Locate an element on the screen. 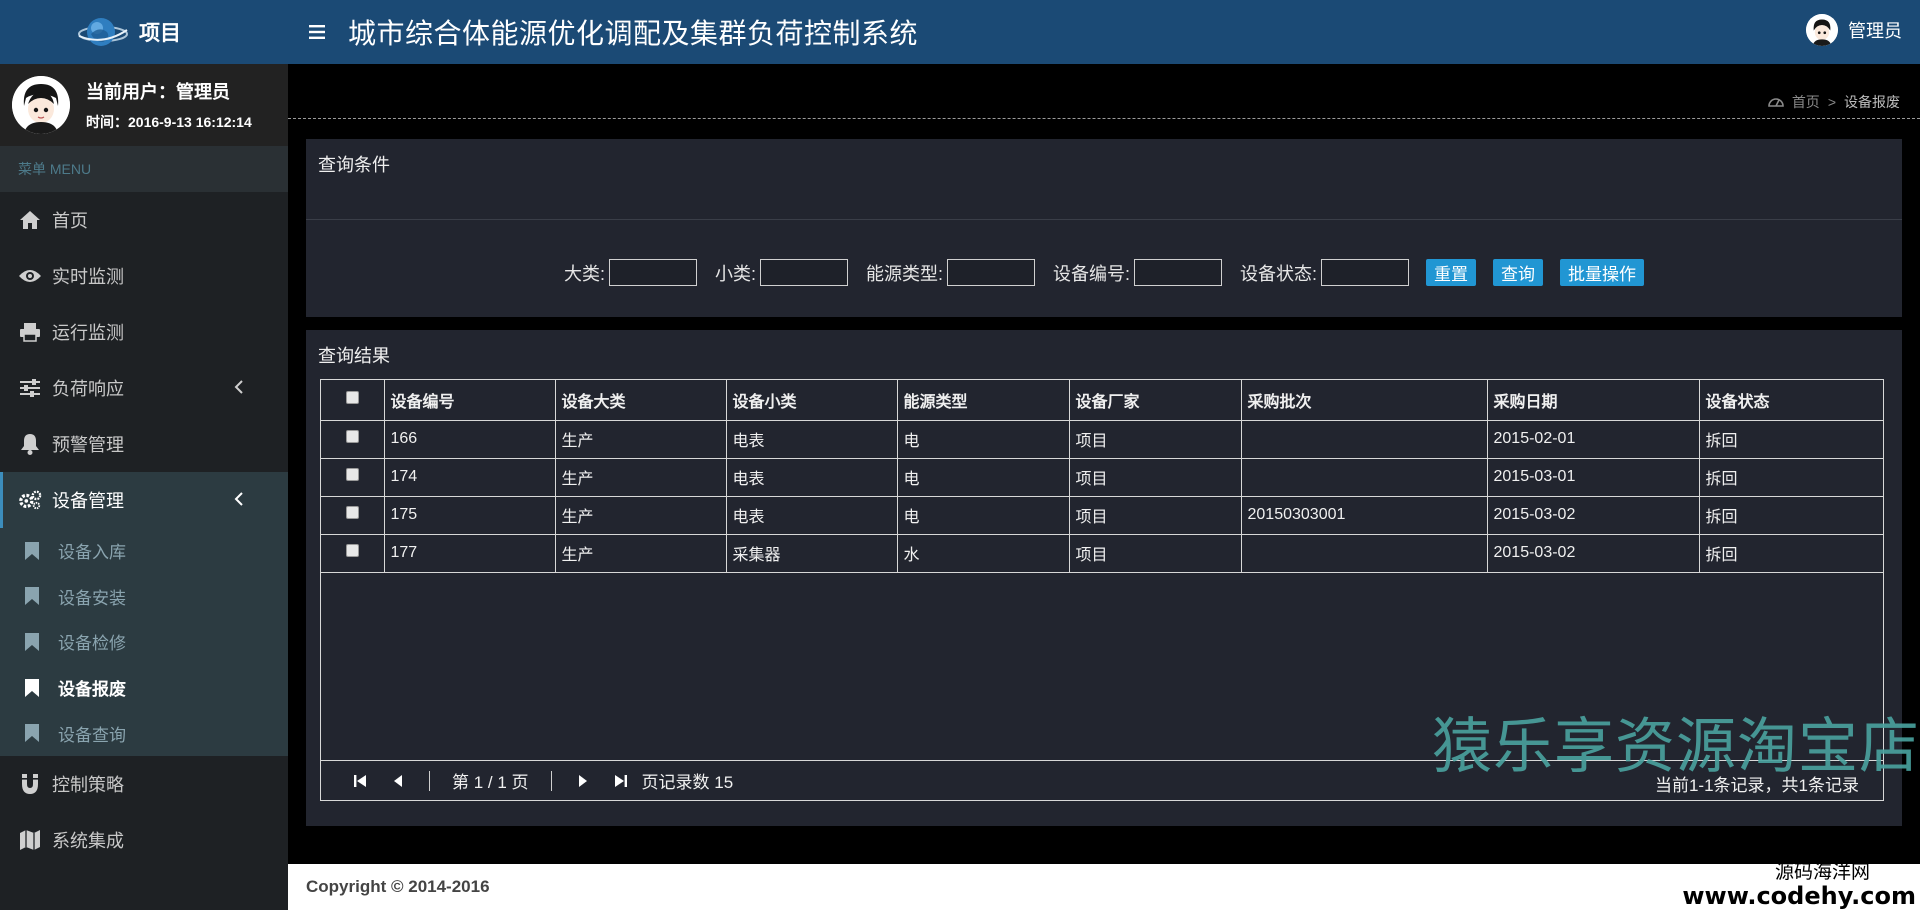  brand-logo: 项目 is located at coordinates (144, 32).